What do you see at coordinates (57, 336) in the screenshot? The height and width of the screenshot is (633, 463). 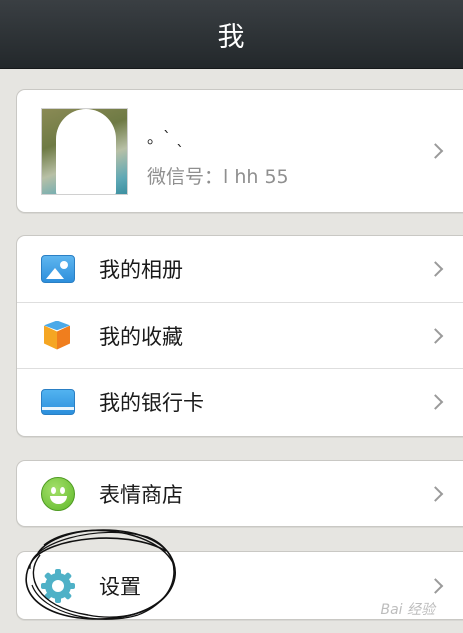 I see `favorites-box-icon` at bounding box center [57, 336].